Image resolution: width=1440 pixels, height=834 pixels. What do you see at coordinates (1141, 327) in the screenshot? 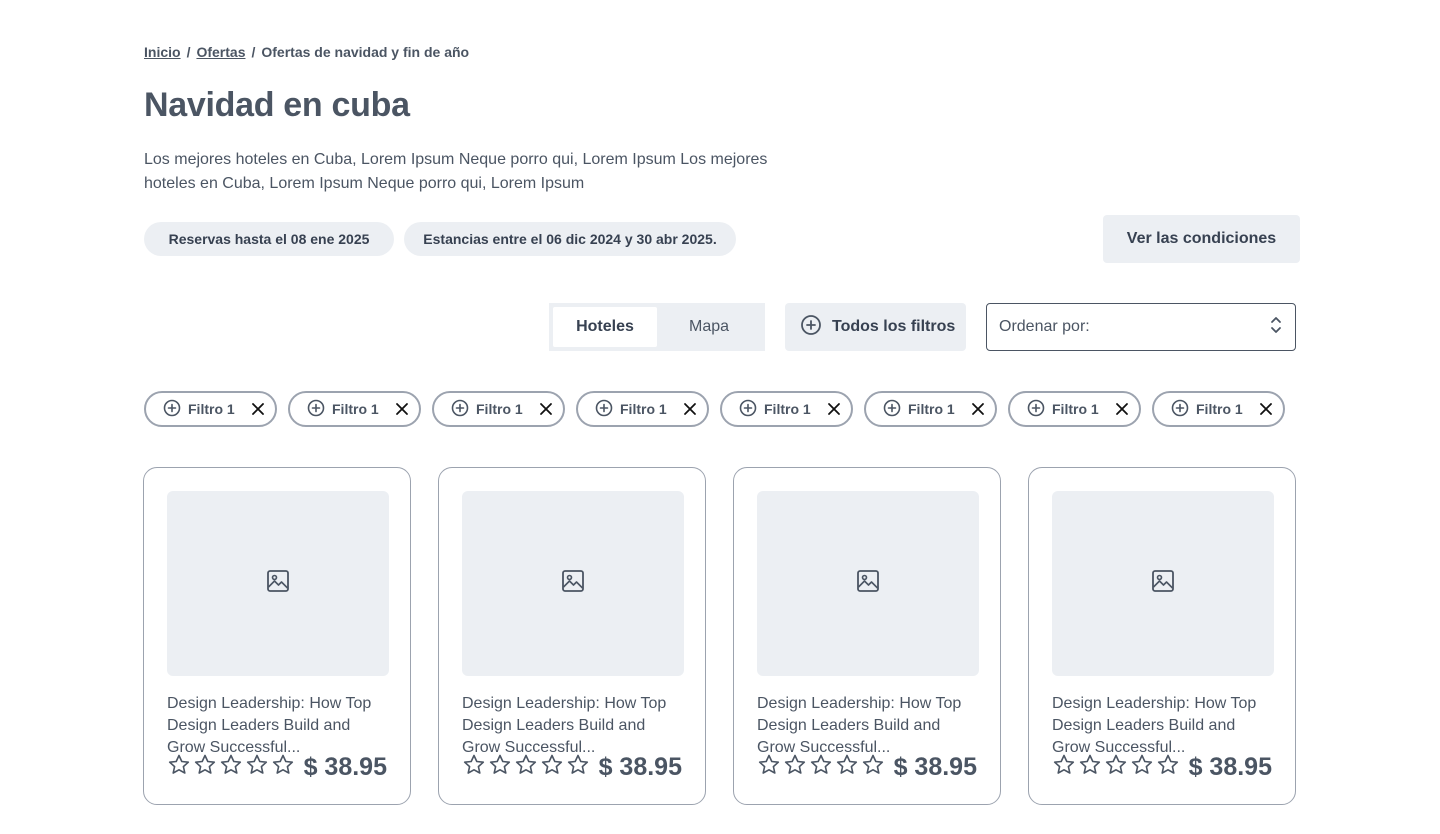
I see `sort-select: Ordenar por:` at bounding box center [1141, 327].